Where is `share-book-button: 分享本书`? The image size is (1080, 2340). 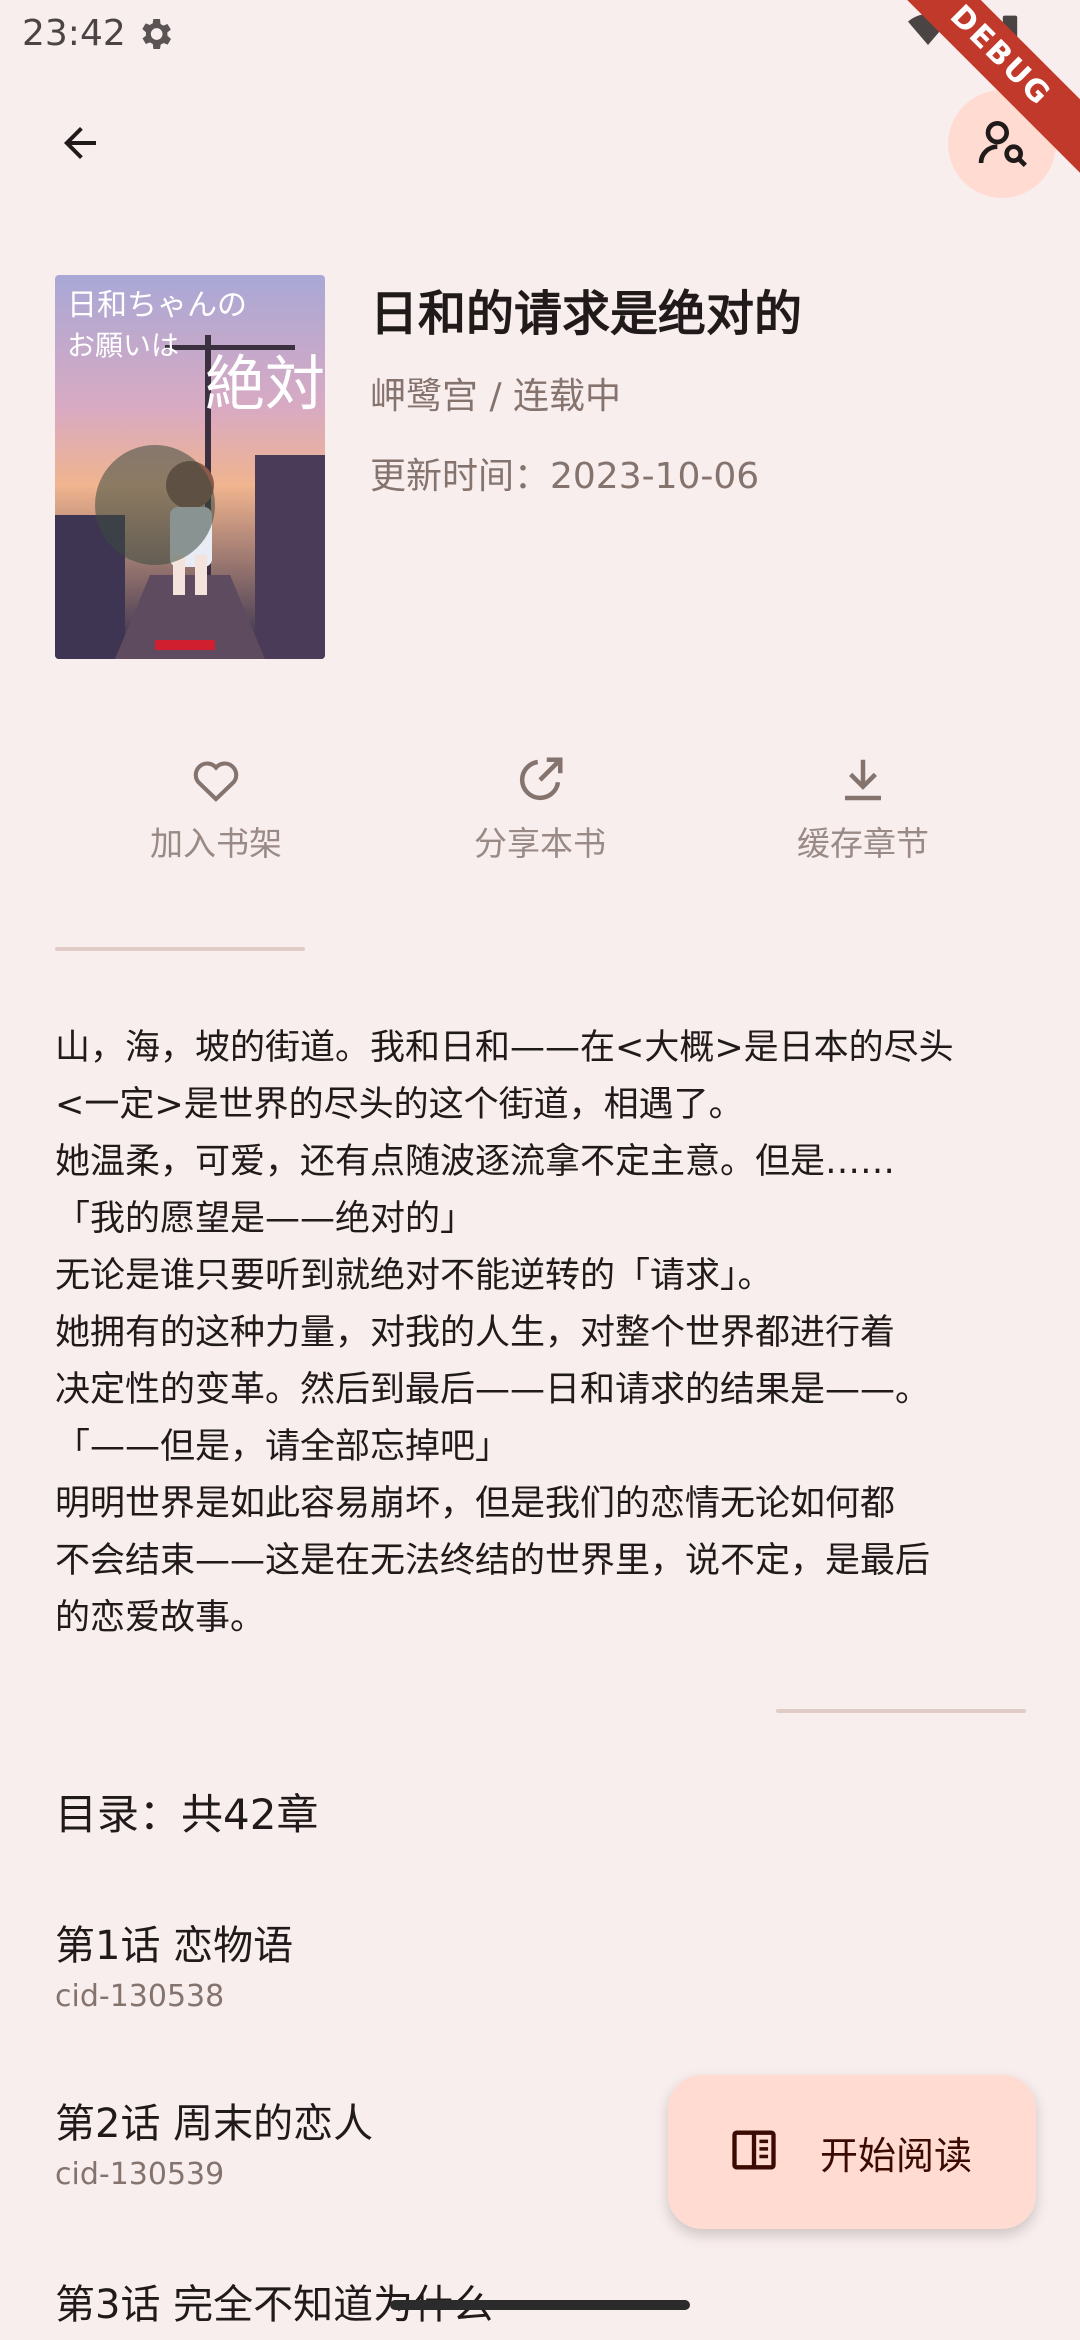
share-book-button: 分享本书 is located at coordinates (540, 808).